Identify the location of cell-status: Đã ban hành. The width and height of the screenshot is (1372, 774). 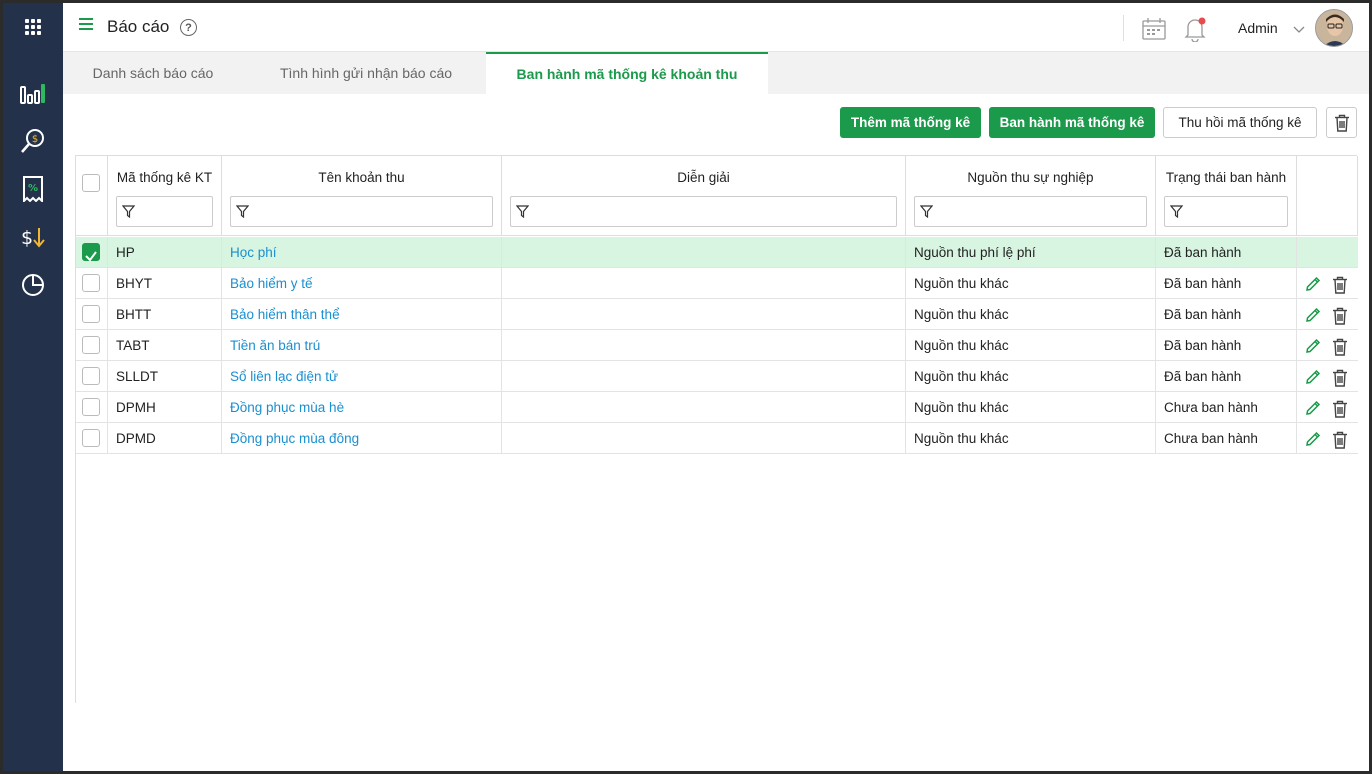
(1226, 314).